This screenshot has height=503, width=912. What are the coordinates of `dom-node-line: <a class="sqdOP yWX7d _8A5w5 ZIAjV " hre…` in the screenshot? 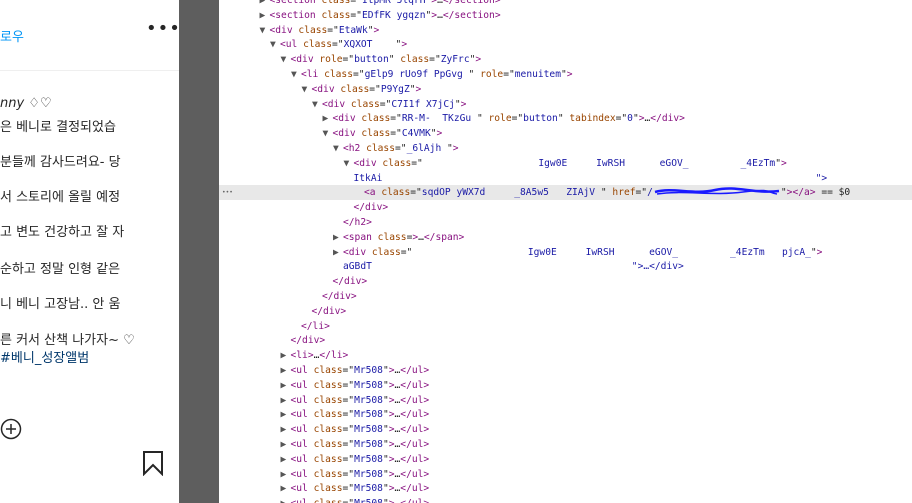 It's located at (602, 192).